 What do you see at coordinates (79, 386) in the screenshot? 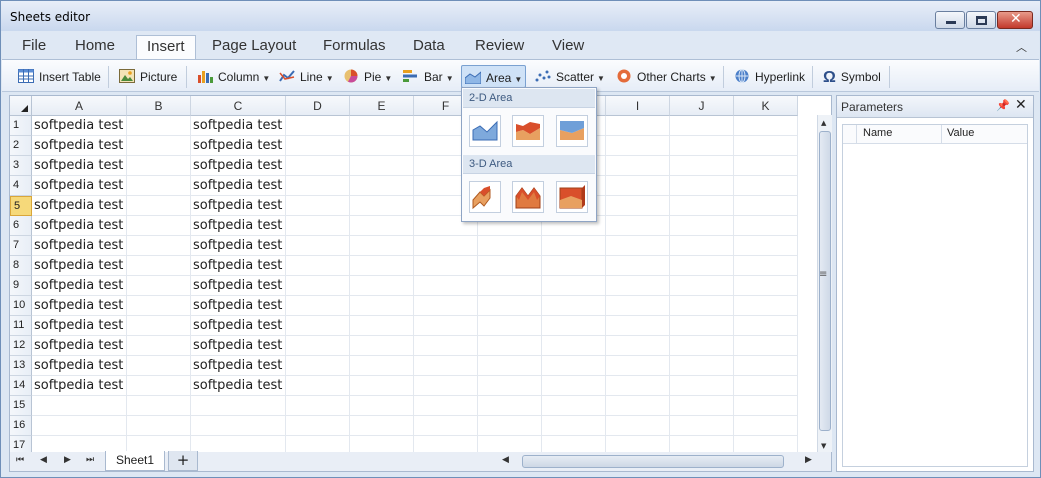
I see `cell-a14: softpedia test` at bounding box center [79, 386].